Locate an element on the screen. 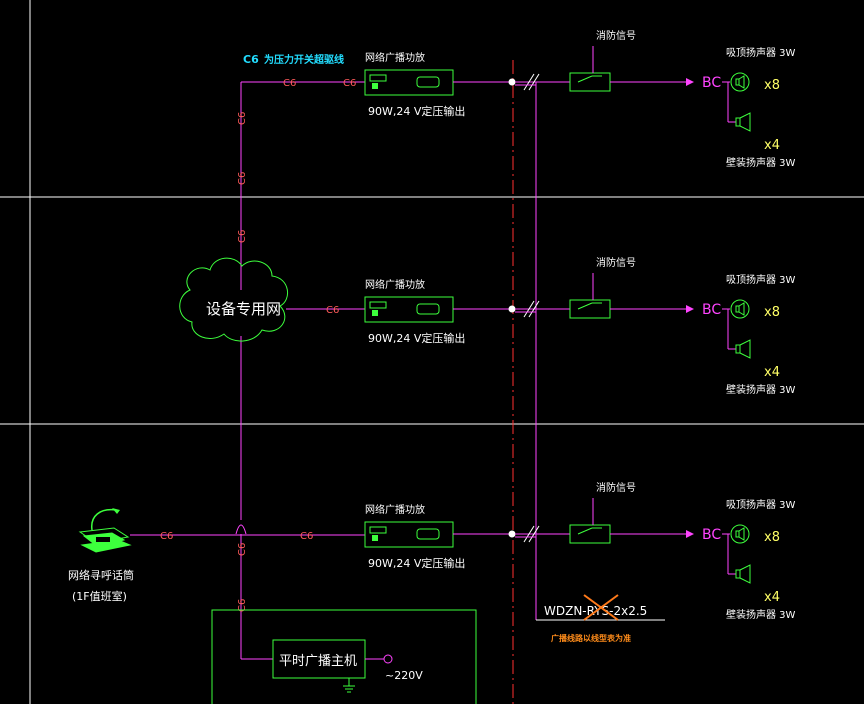  host-power: ~220V is located at coordinates (404, 675).